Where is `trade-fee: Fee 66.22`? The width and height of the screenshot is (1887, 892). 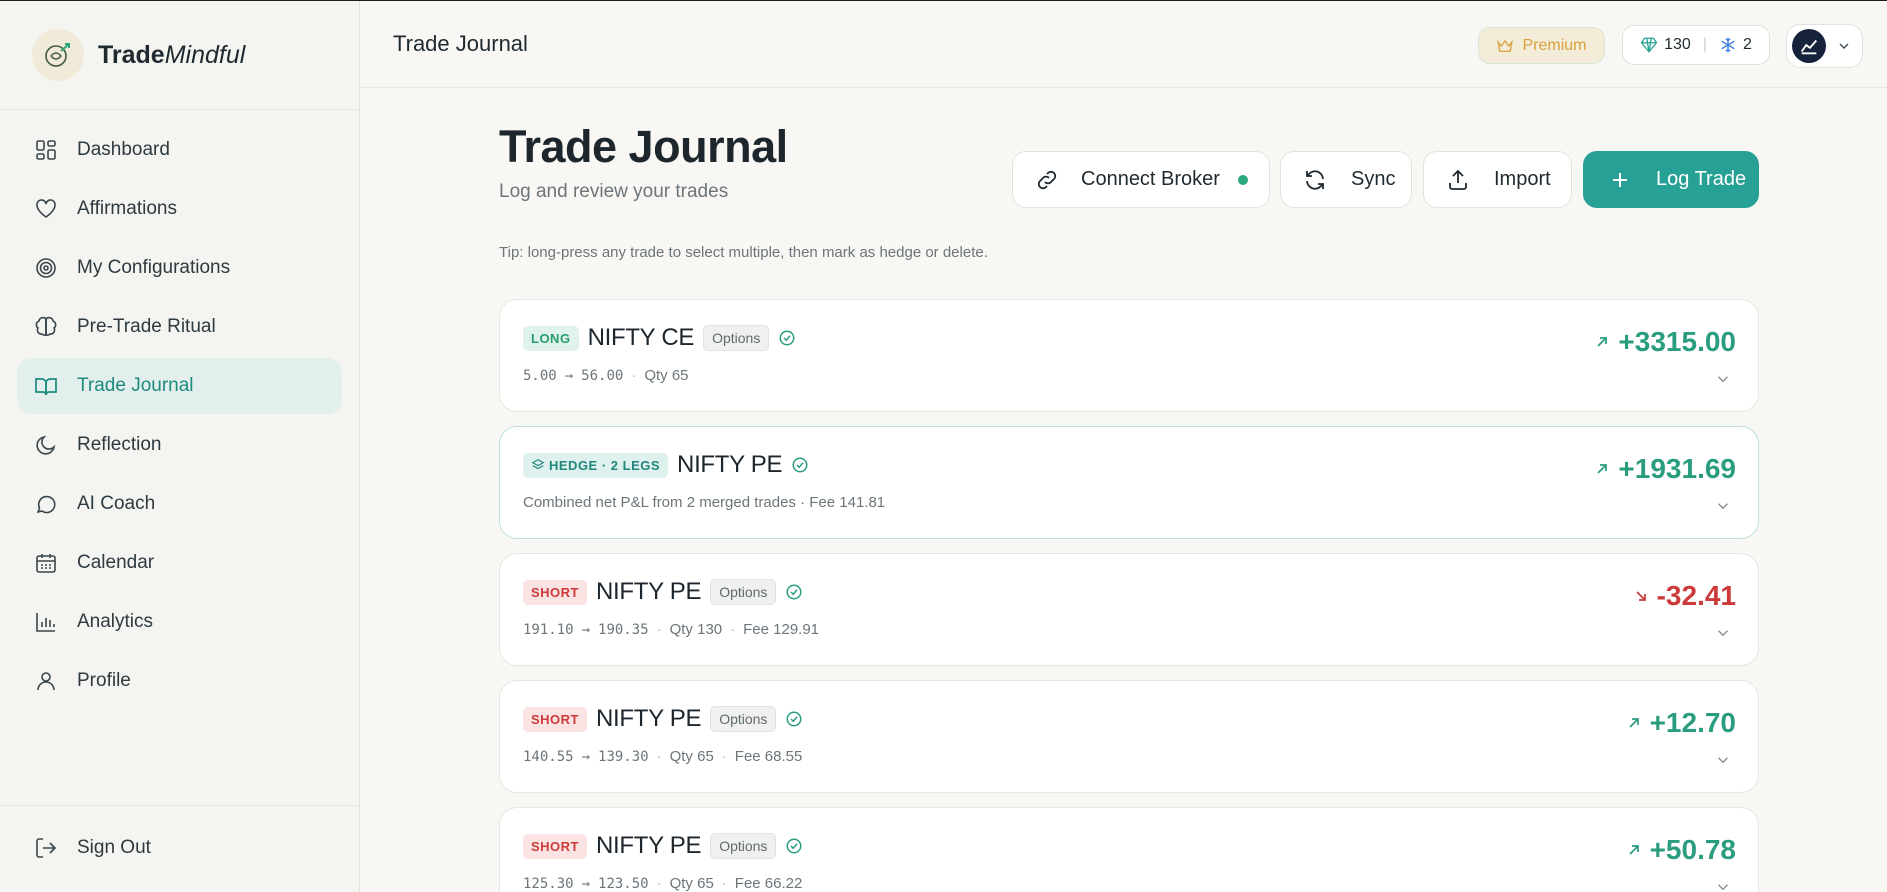
trade-fee: Fee 66.22 is located at coordinates (768, 883).